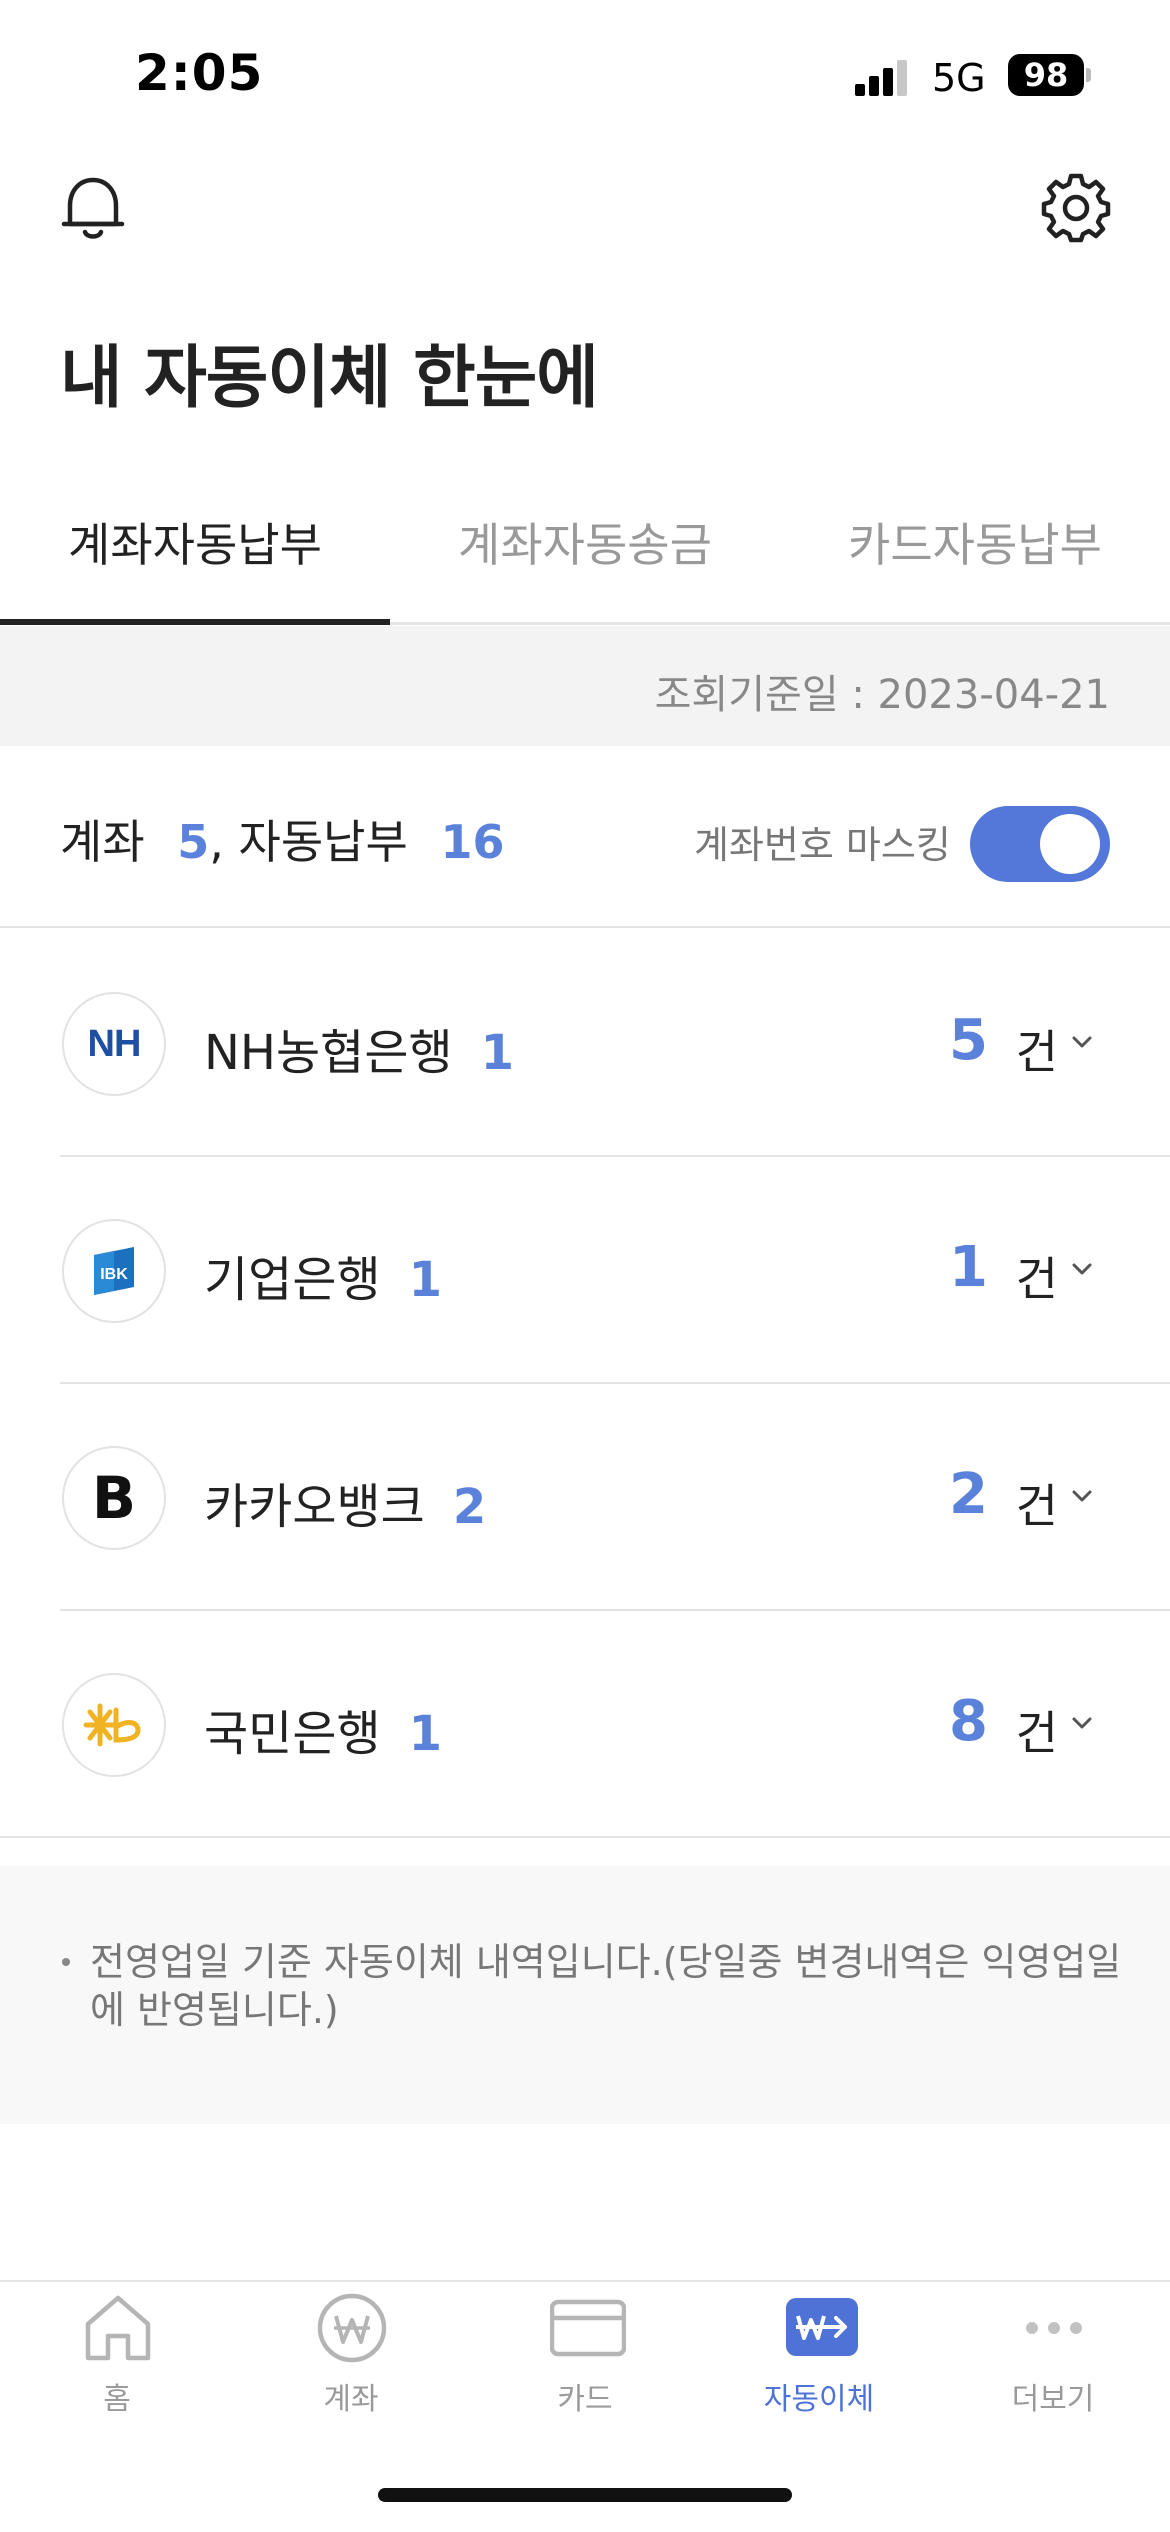 Image resolution: width=1170 pixels, height=2532 pixels. Describe the element at coordinates (585, 837) in the screenshot. I see `summary-row: 계좌 5, 자동납부 16 계좌번호 마스킹` at that location.